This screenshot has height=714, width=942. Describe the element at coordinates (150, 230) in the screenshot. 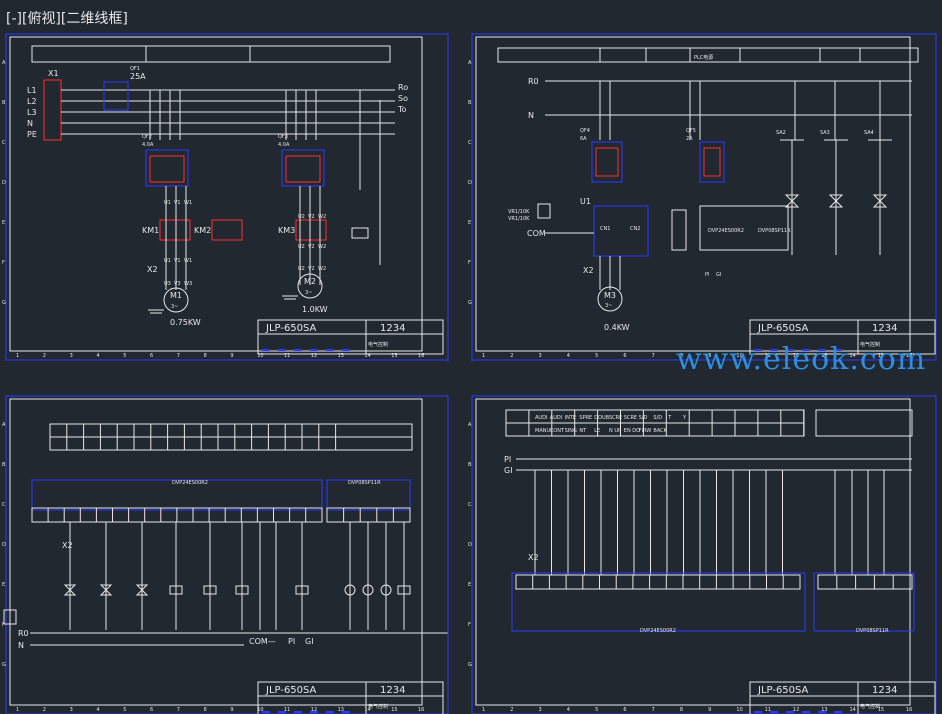

I see `contactor-km1: KM1` at that location.